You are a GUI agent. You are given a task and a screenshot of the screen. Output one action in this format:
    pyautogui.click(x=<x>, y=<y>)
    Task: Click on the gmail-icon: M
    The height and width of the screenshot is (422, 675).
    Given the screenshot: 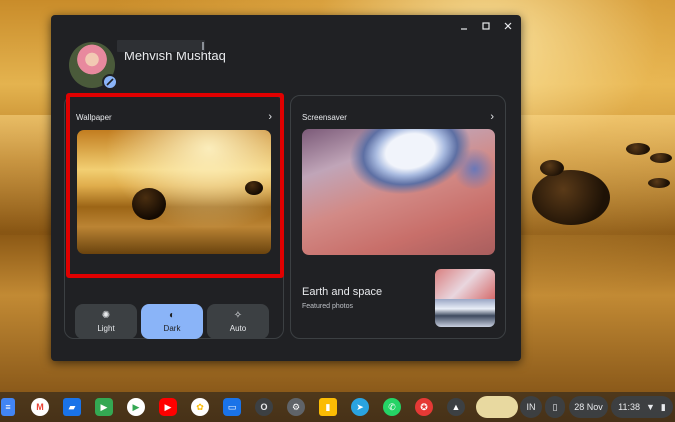 What is the action you would take?
    pyautogui.click(x=40, y=407)
    